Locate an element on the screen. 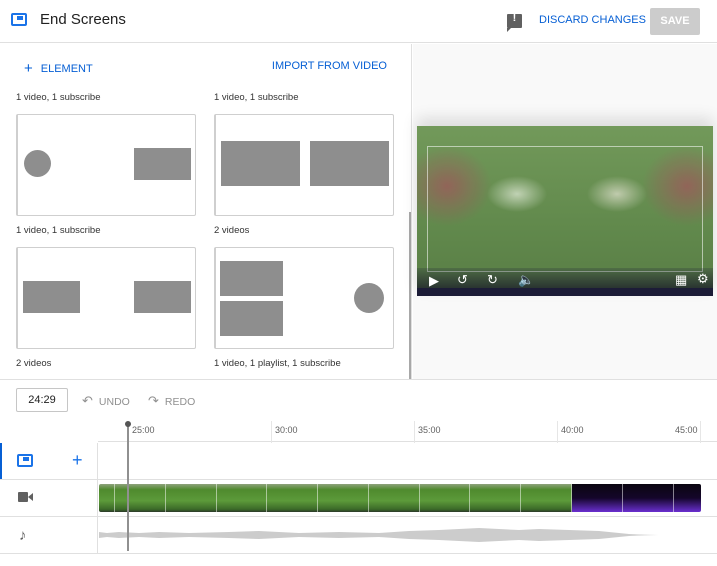 The height and width of the screenshot is (566, 717). end-screen-track: + is located at coordinates (358, 461).